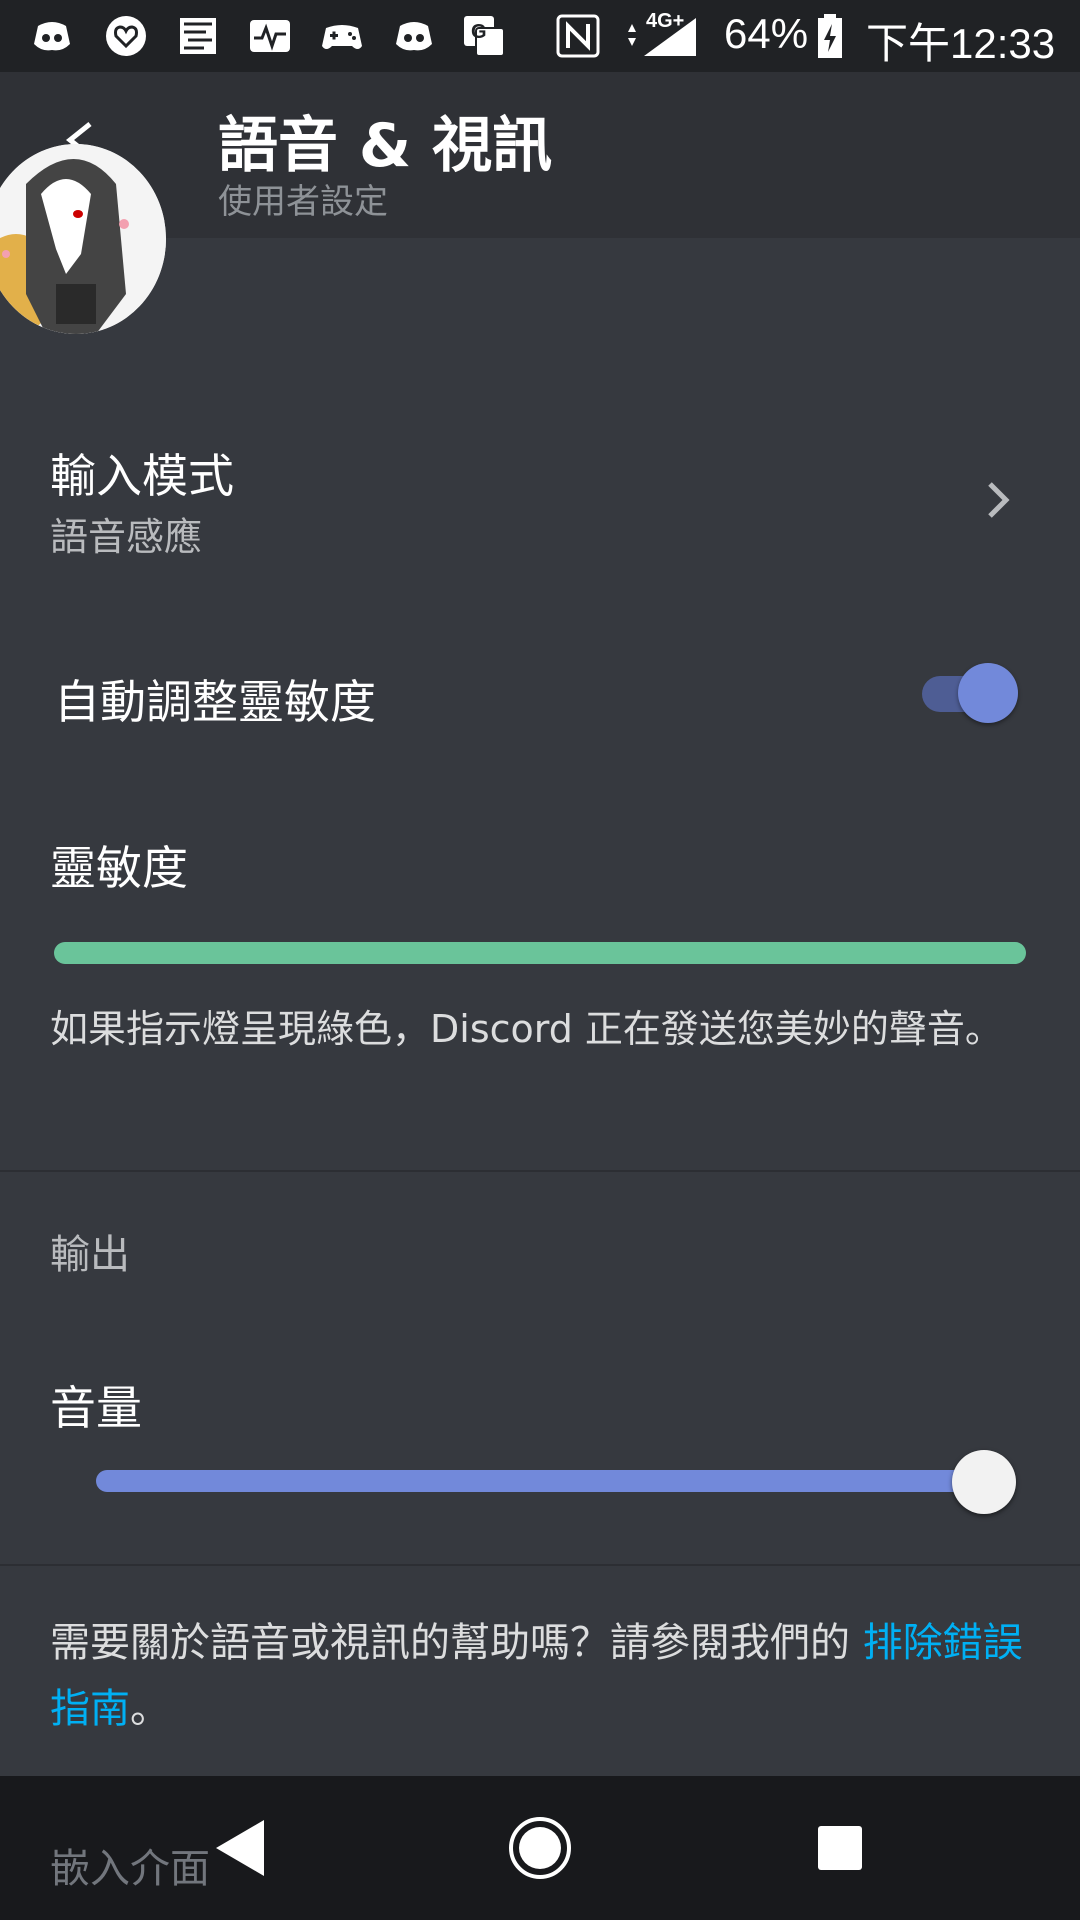 This screenshot has width=1080, height=1920. What do you see at coordinates (130, 1869) in the screenshot?
I see `embed-section-label: 嵌入介面` at bounding box center [130, 1869].